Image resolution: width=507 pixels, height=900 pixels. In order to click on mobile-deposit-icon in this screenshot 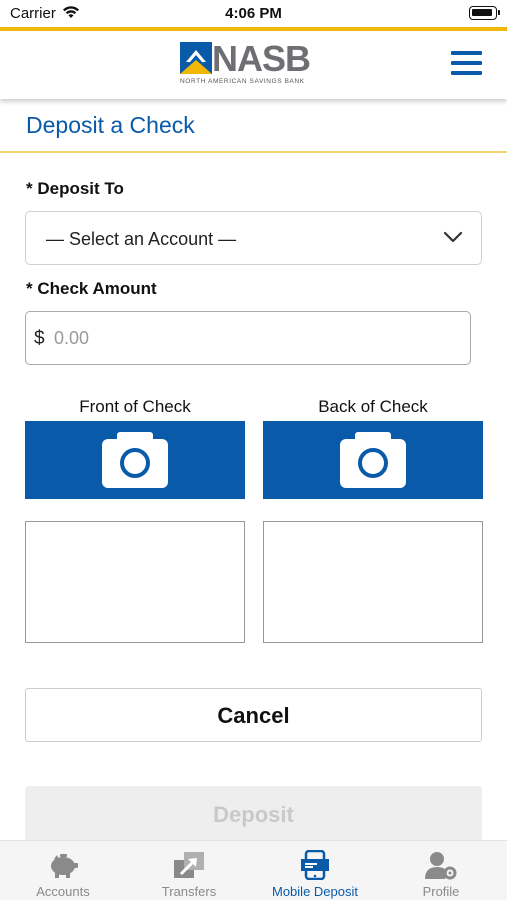, I will do `click(315, 865)`.